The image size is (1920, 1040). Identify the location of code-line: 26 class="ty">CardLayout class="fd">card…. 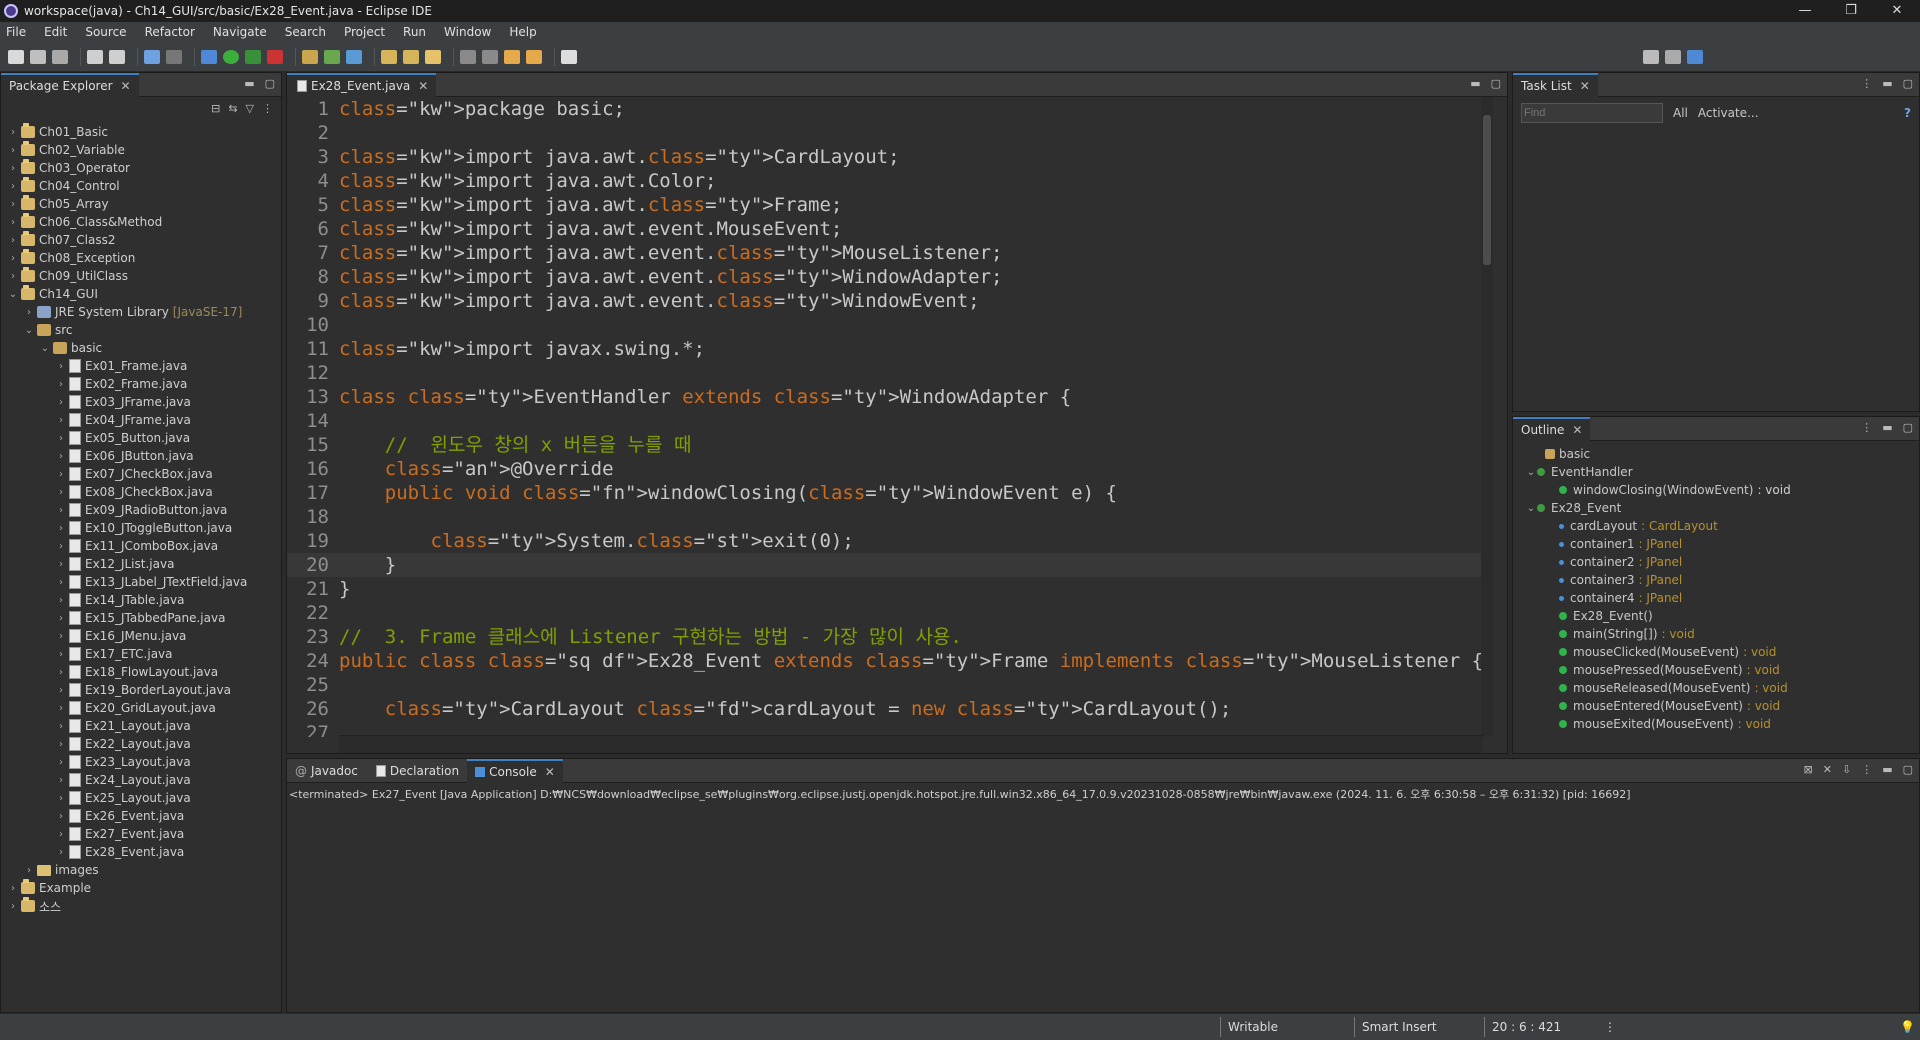
(885, 709).